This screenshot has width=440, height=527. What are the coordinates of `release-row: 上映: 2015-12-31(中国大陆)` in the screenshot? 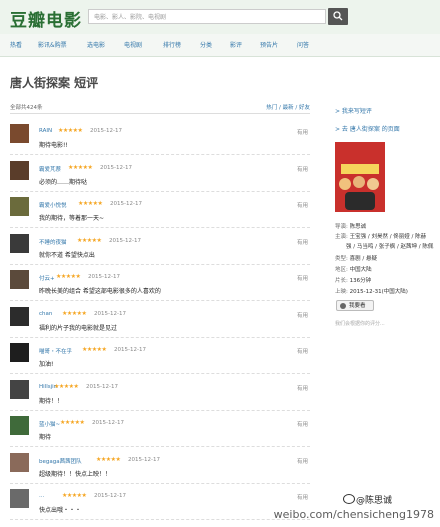 It's located at (371, 292).